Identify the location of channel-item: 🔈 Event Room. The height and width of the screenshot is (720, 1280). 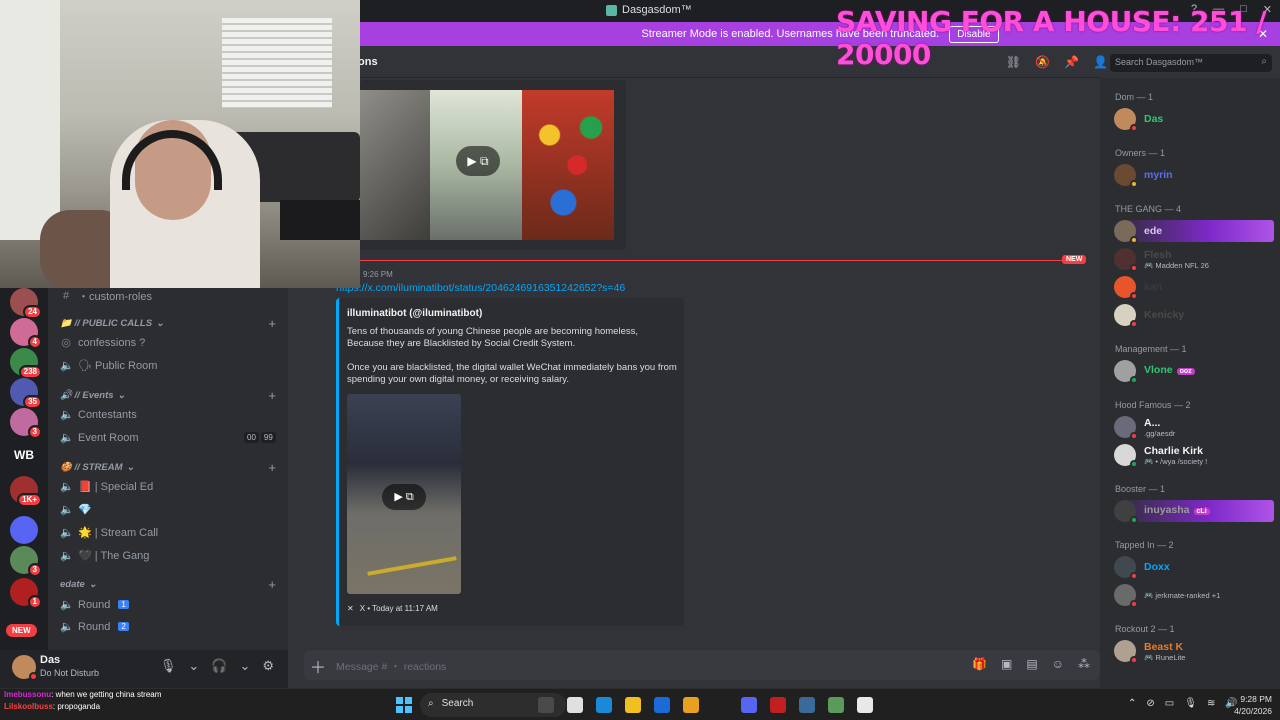
(99, 438).